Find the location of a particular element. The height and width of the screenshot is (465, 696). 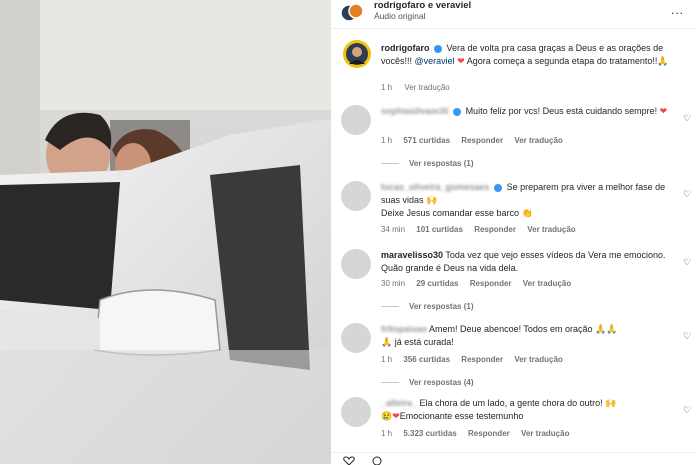

comment-body: Amem! Deue abencoe! Todos em oração is located at coordinates (512, 329).